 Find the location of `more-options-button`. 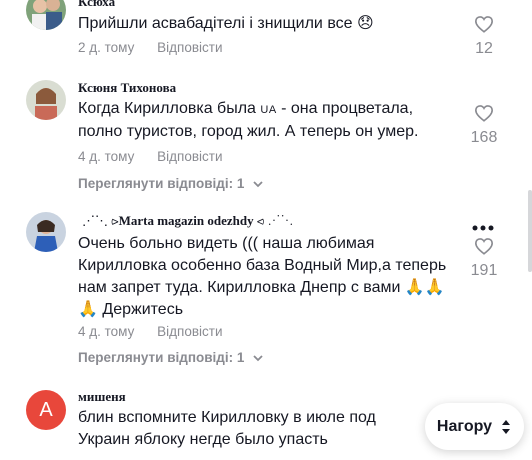

more-options-button is located at coordinates (483, 228).